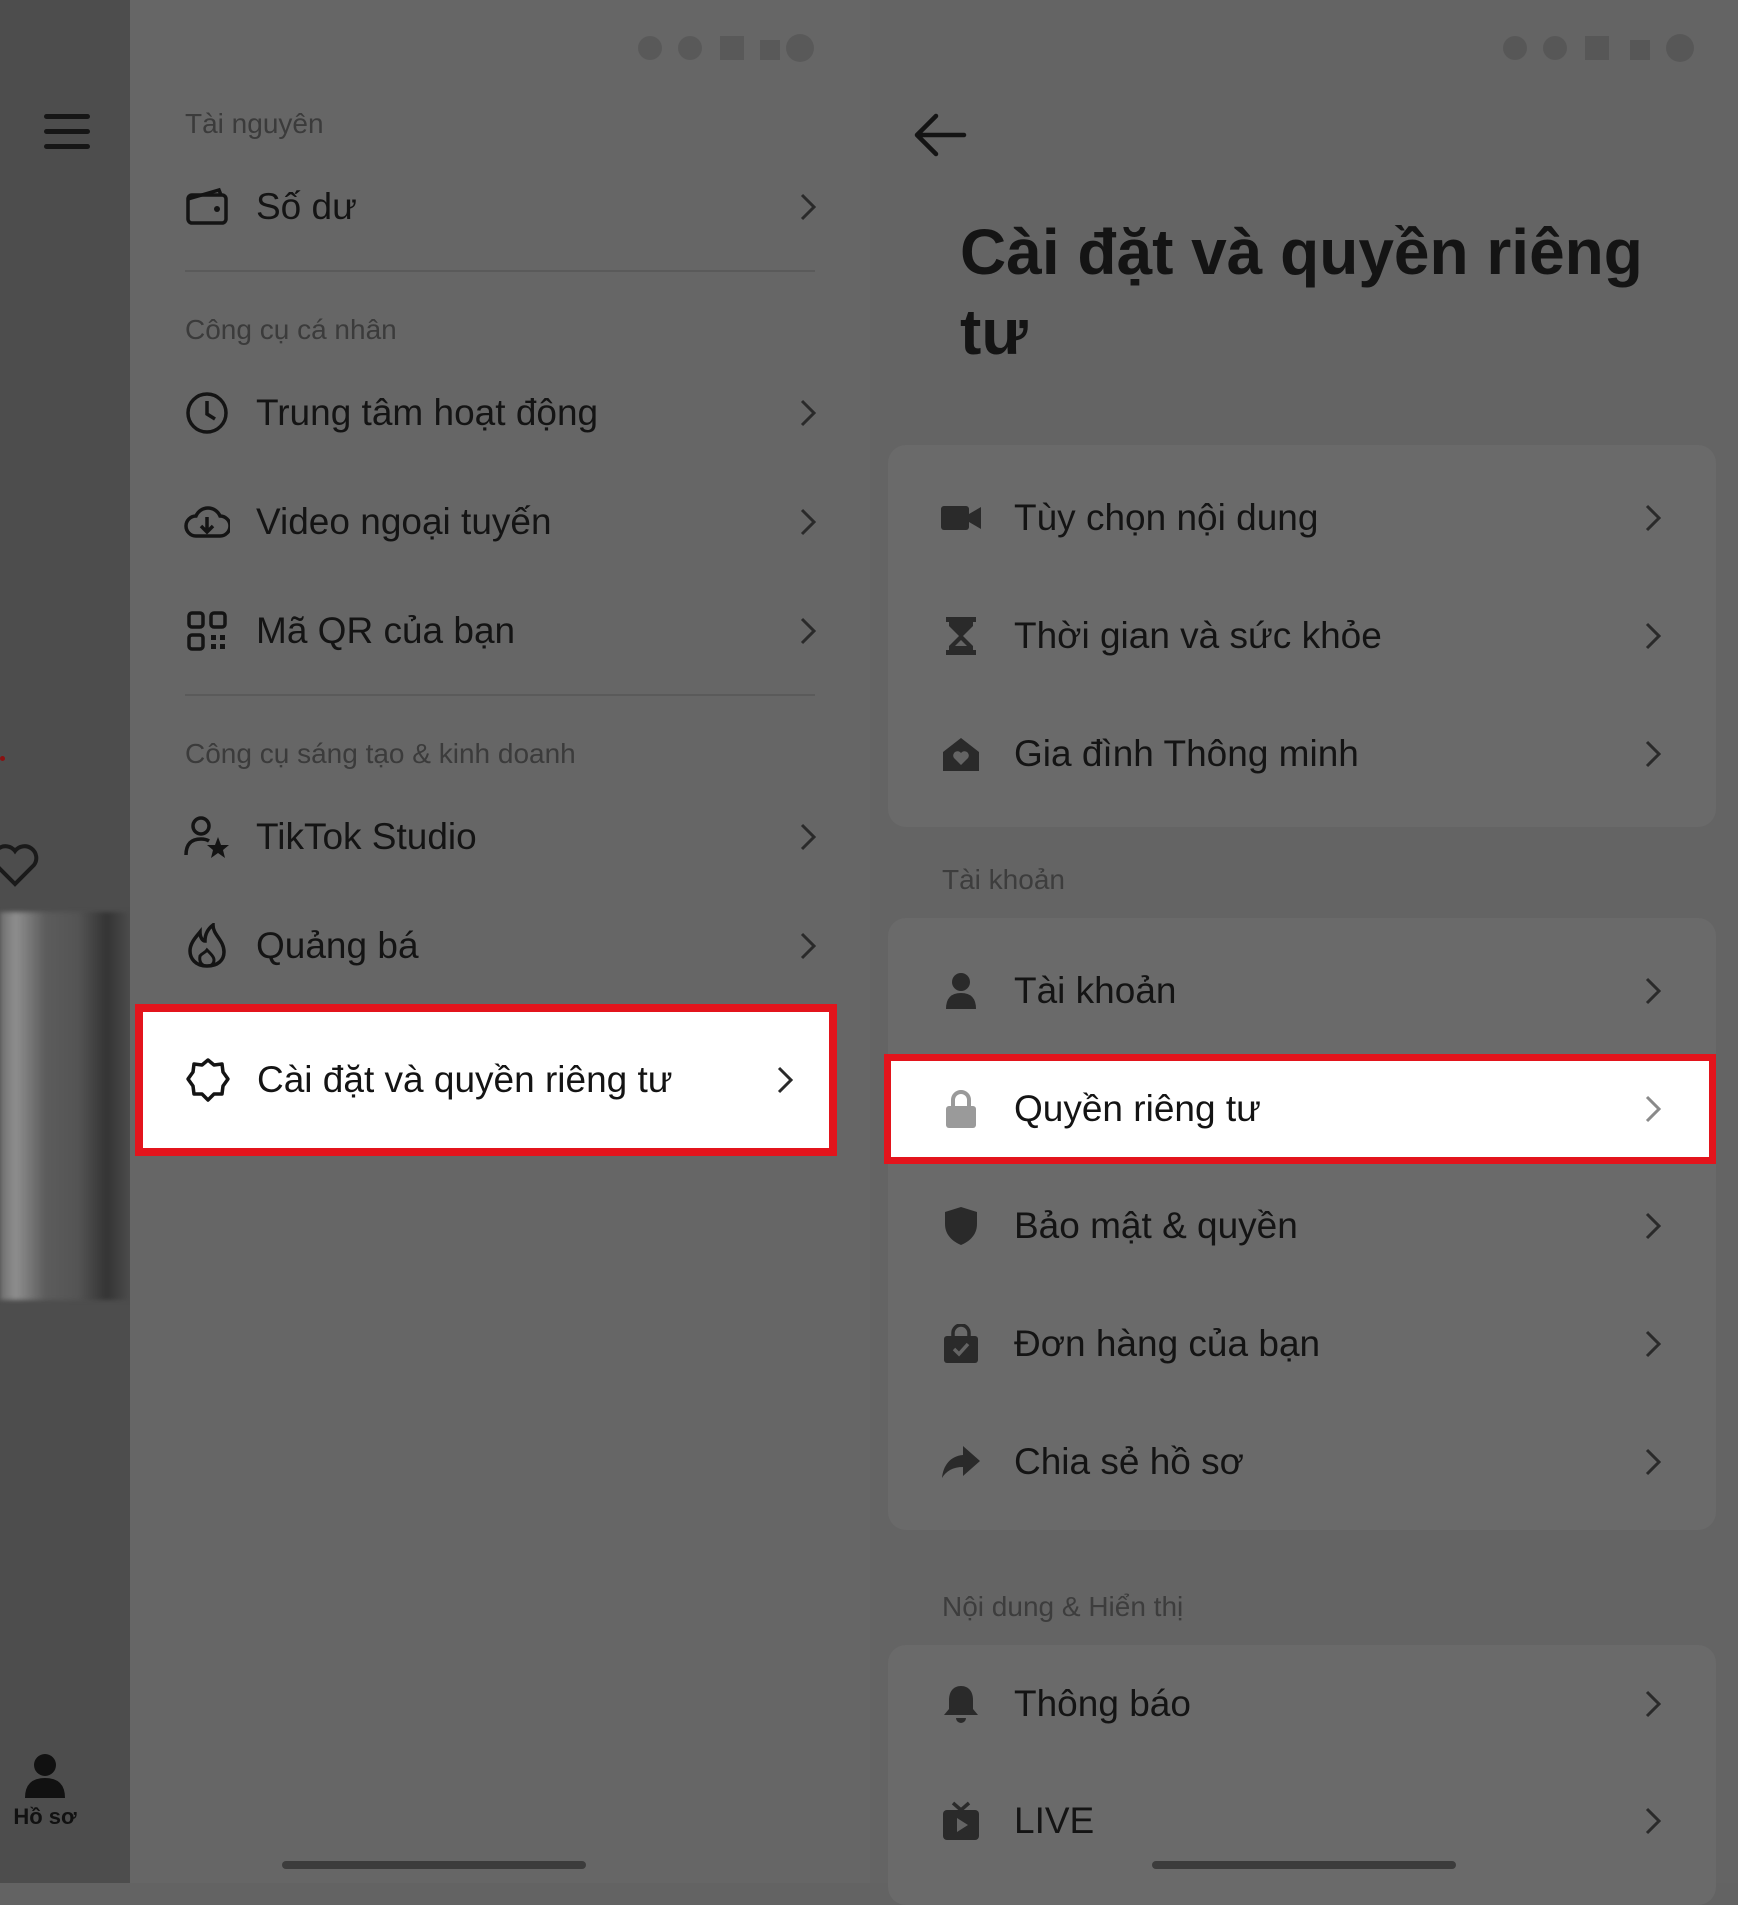 The image size is (1738, 1905). I want to click on drawer-item-label: TikTok Studio, so click(366, 836).